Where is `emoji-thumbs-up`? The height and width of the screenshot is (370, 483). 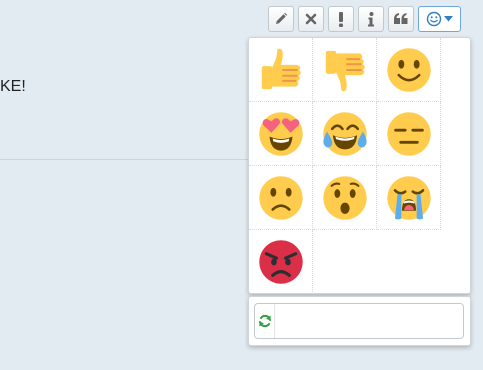
emoji-thumbs-up is located at coordinates (281, 70).